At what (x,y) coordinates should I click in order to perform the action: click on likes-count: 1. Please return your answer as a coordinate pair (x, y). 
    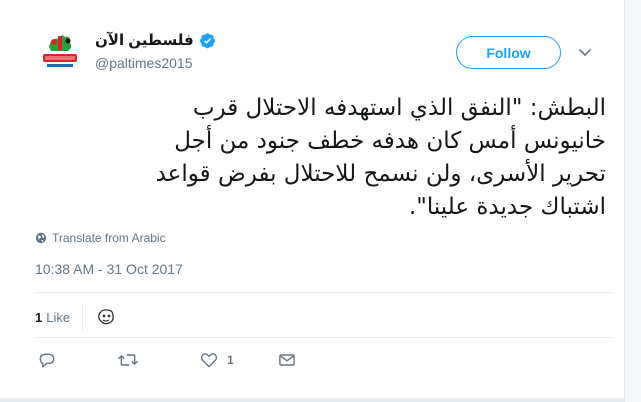
    Looking at the image, I should click on (38, 317).